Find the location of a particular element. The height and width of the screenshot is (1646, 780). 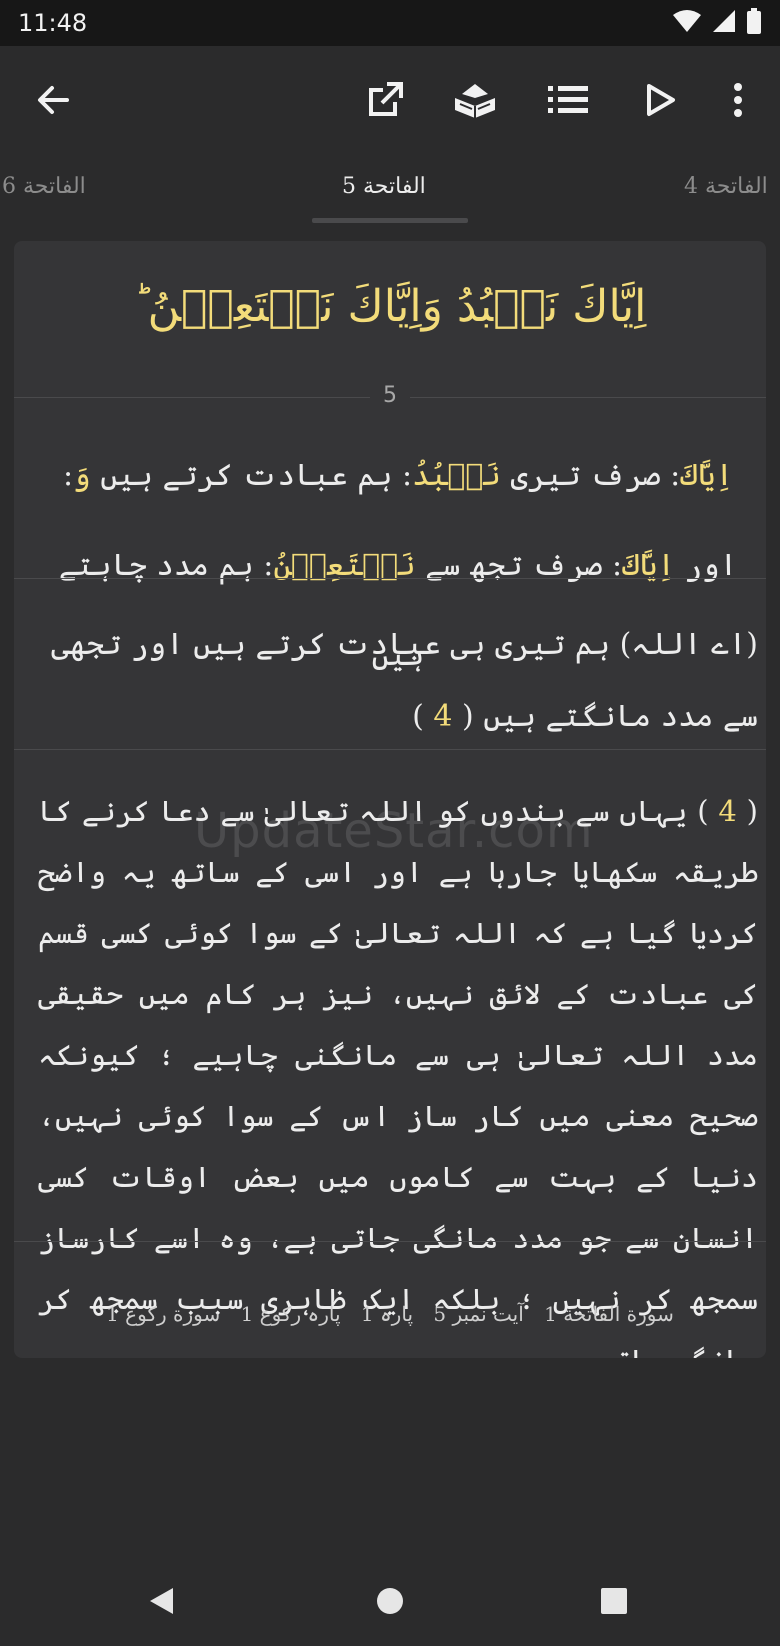

list-icon is located at coordinates (568, 100).